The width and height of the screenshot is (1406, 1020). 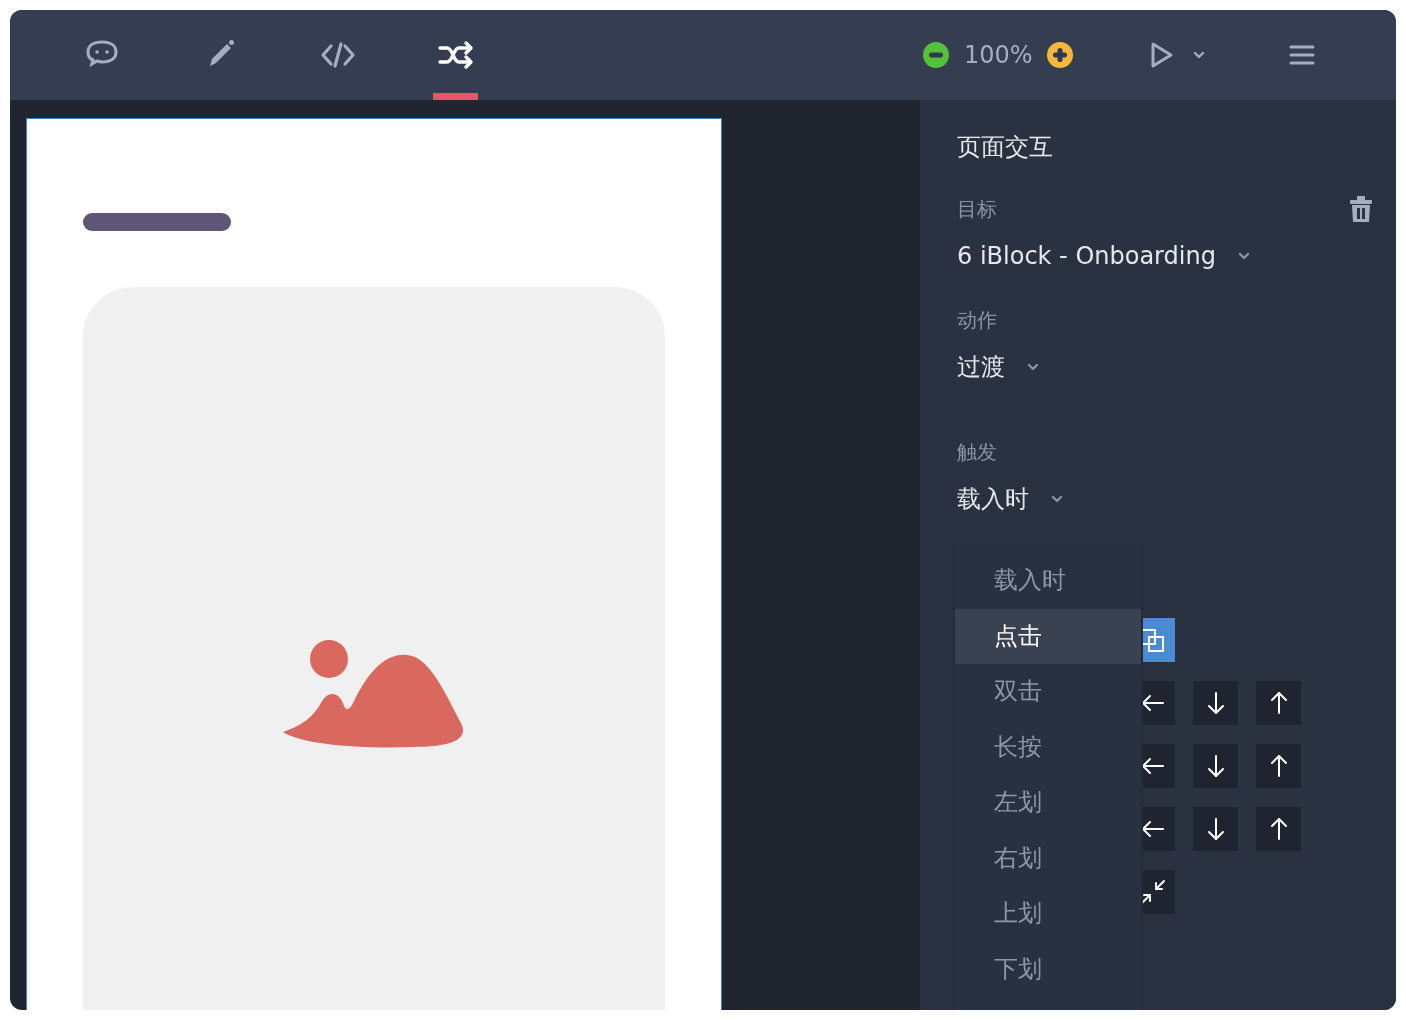 What do you see at coordinates (1048, 914) in the screenshot?
I see `dropdown-option: 上划` at bounding box center [1048, 914].